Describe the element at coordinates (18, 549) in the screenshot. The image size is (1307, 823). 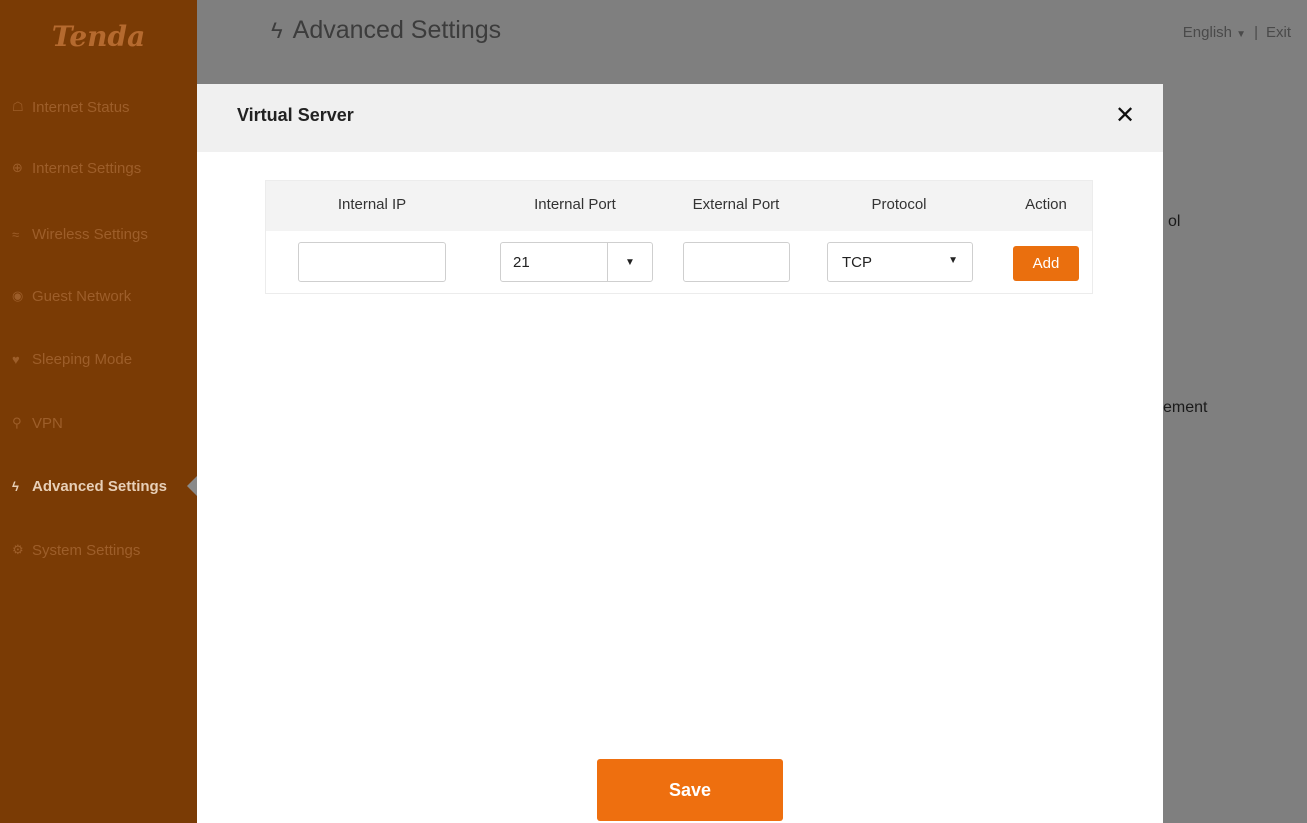
I see `gear-icon: ⚙` at that location.